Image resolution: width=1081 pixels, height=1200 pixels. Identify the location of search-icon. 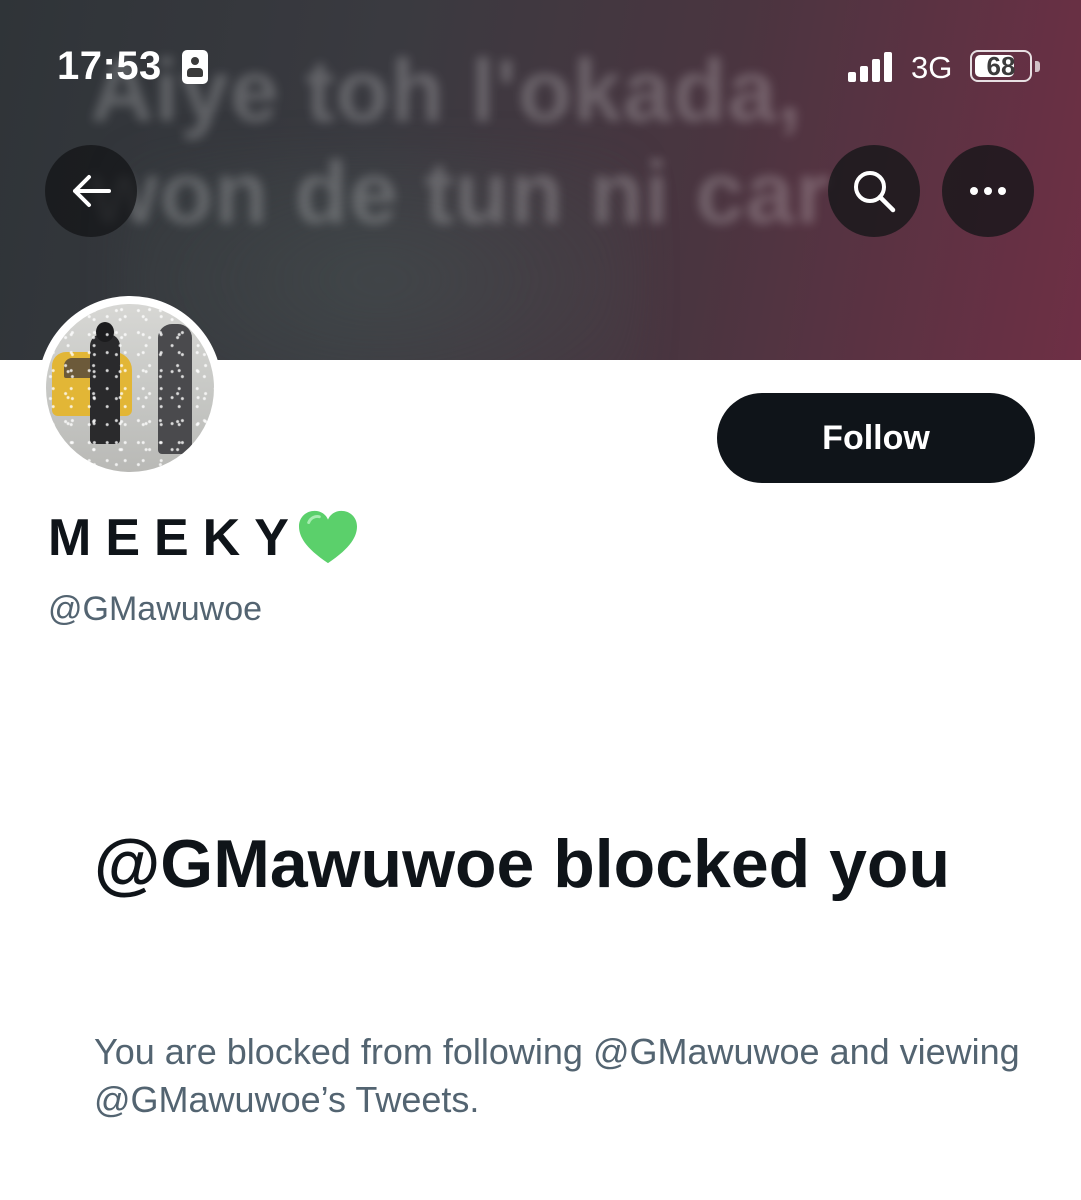
(875, 192).